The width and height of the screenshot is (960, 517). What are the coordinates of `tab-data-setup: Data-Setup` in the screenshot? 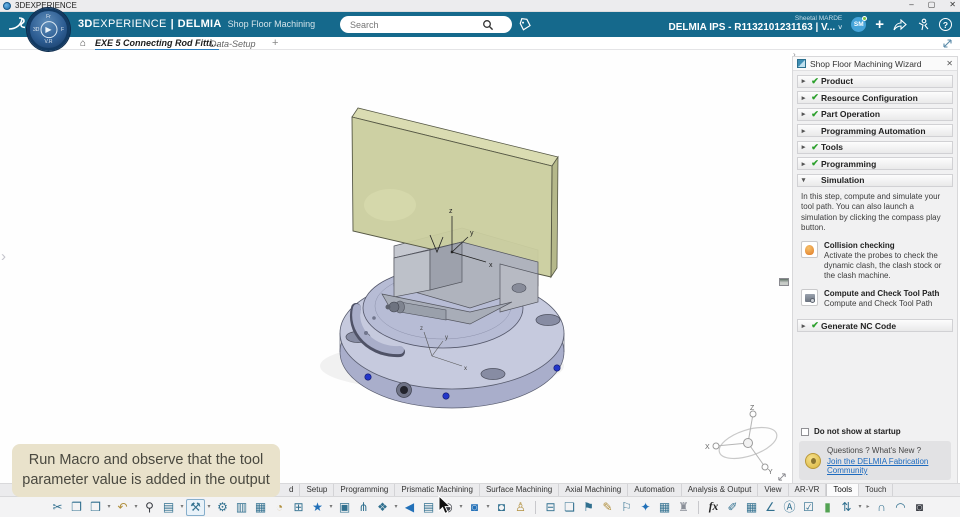 It's located at (233, 44).